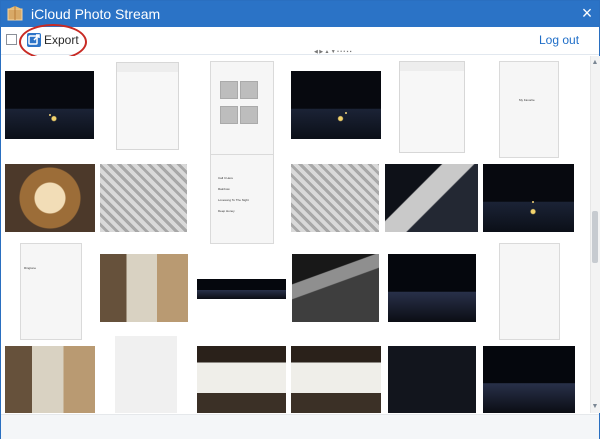 The height and width of the screenshot is (439, 600). I want to click on photo-street, so click(335, 288).